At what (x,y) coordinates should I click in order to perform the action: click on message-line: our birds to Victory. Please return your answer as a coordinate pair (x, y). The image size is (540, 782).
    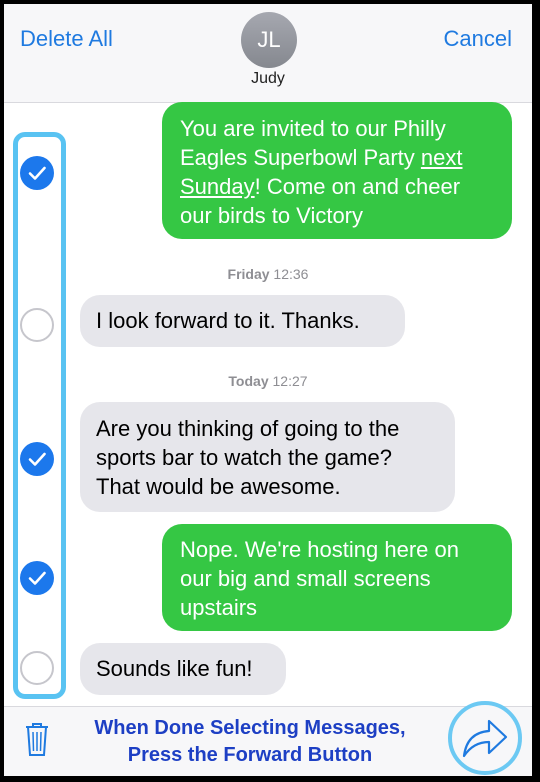
    Looking at the image, I should click on (272, 215).